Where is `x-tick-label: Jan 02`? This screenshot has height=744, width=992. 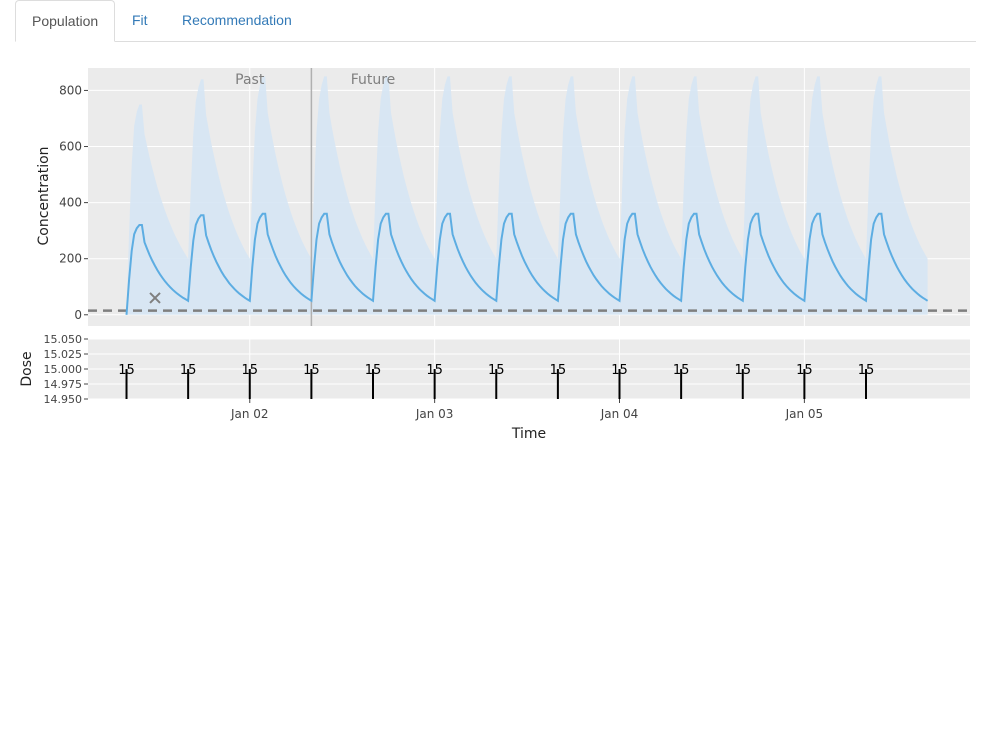
x-tick-label: Jan 02 is located at coordinates (249, 414).